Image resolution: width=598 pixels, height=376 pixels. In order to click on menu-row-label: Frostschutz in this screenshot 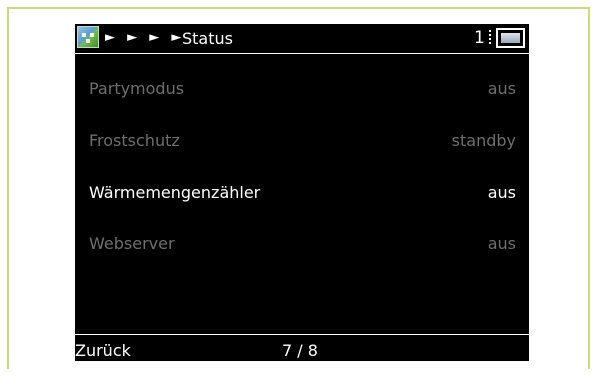, I will do `click(134, 140)`.